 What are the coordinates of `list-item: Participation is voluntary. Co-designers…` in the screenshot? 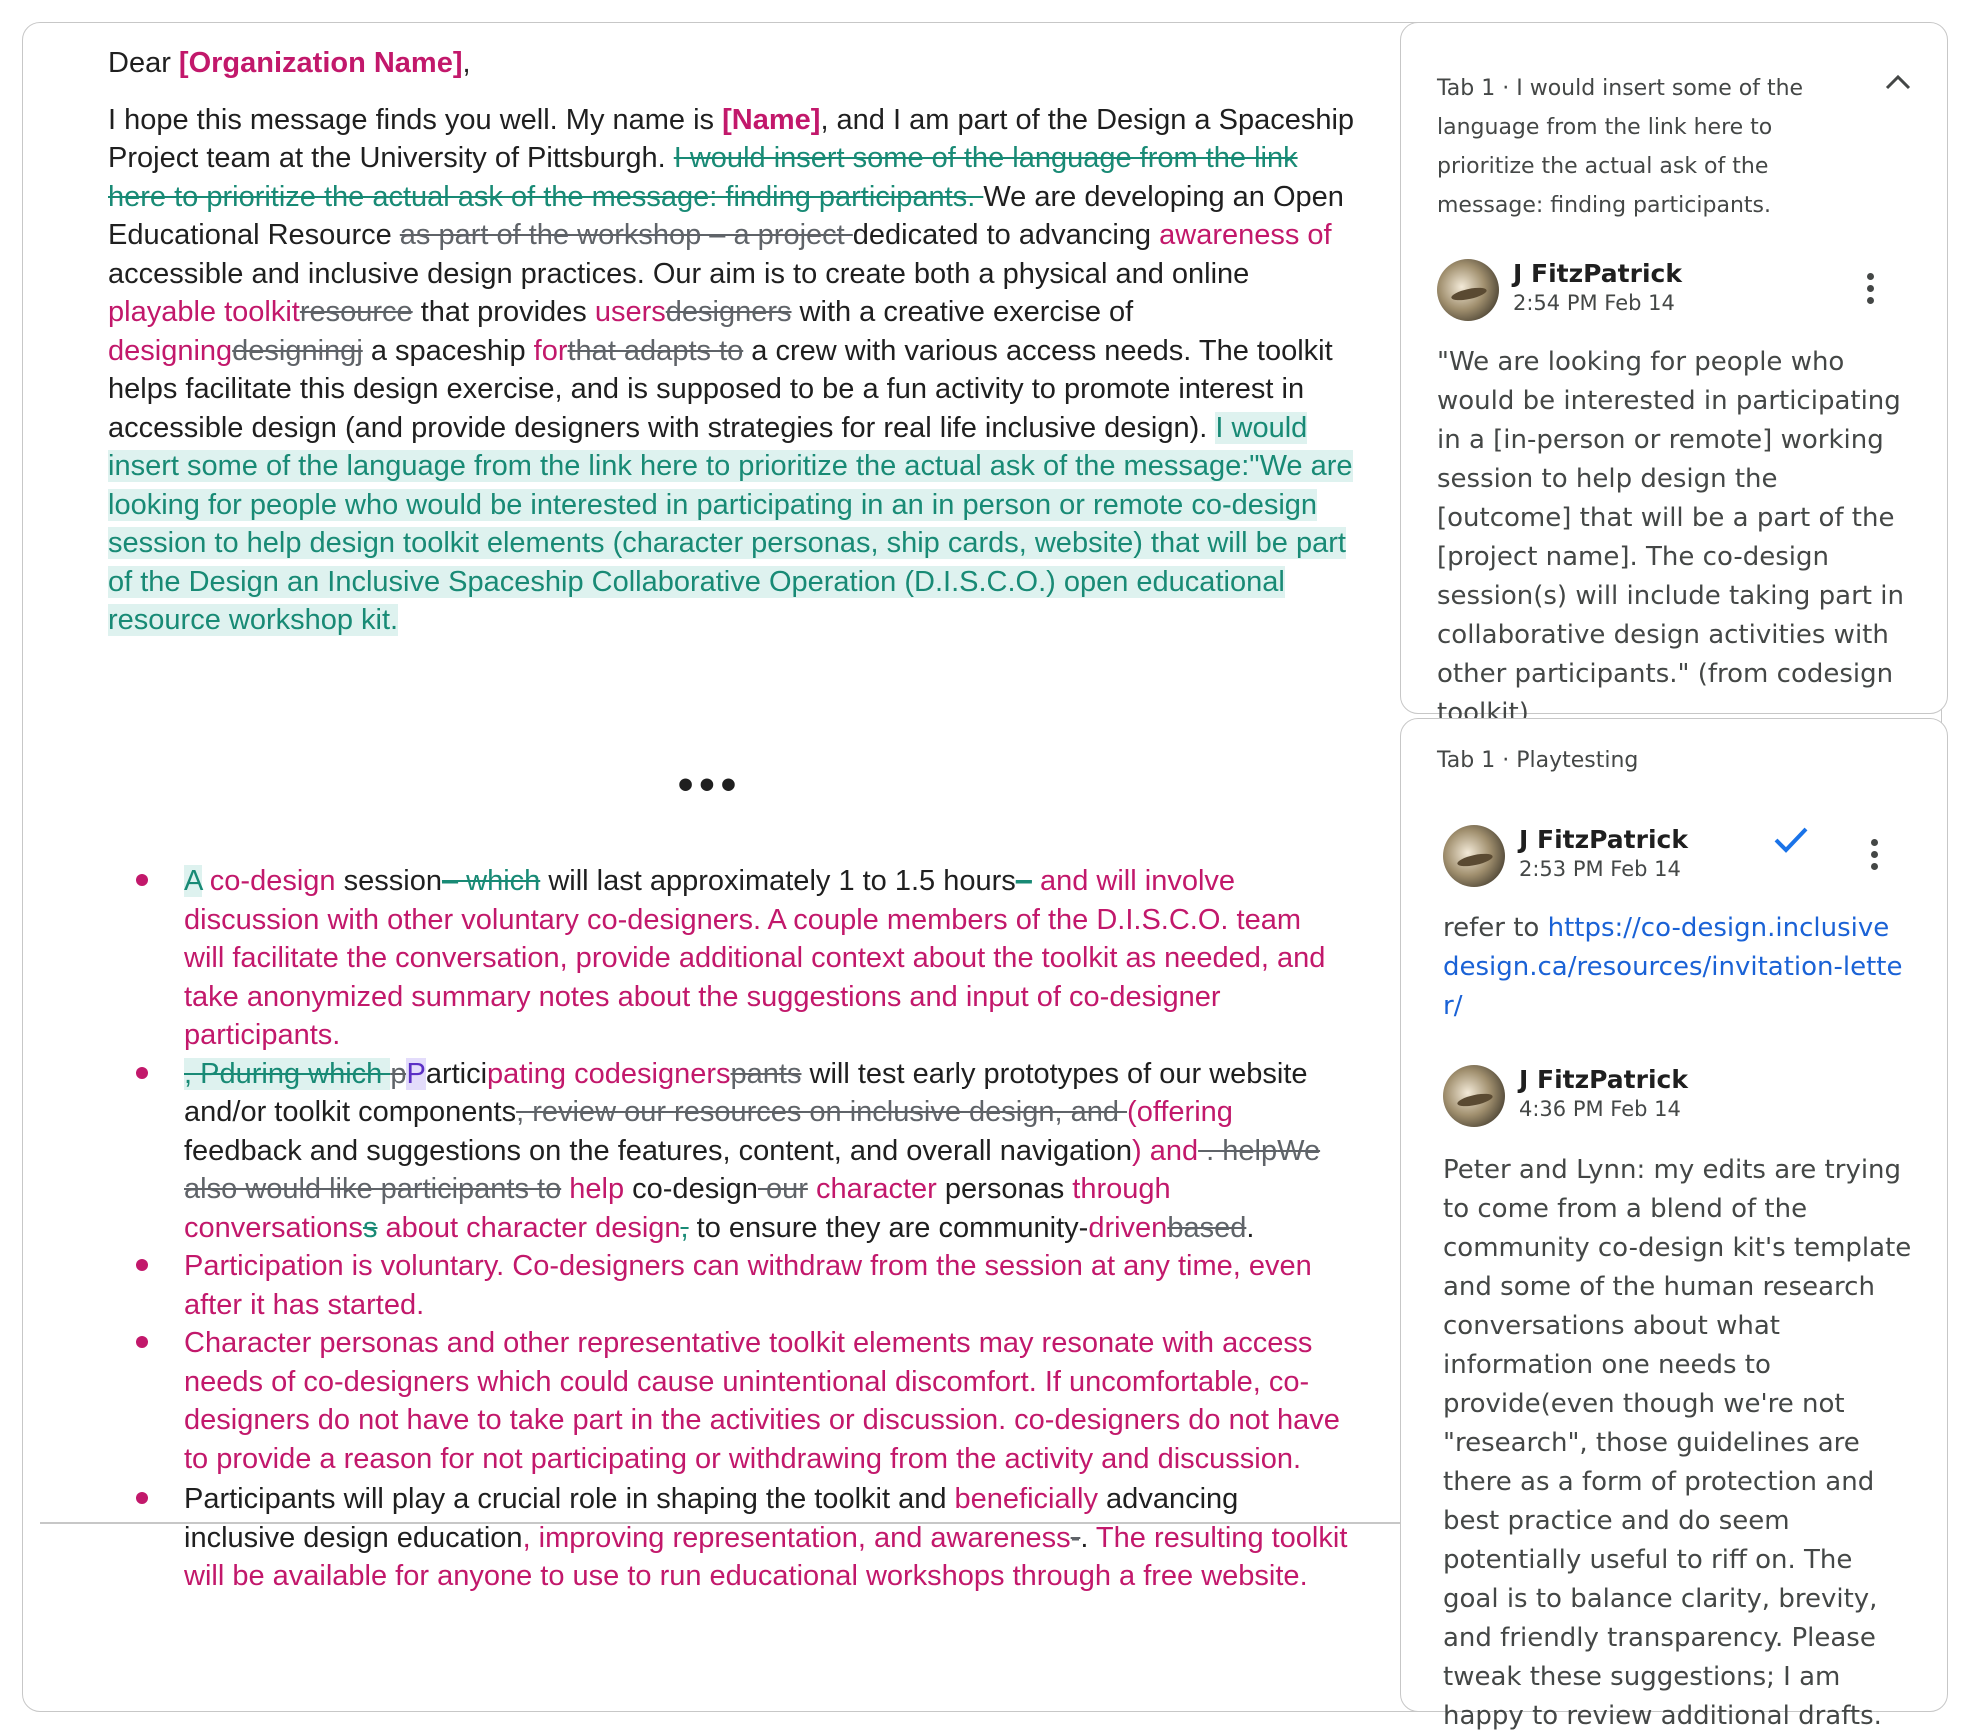 It's located at (728, 1285).